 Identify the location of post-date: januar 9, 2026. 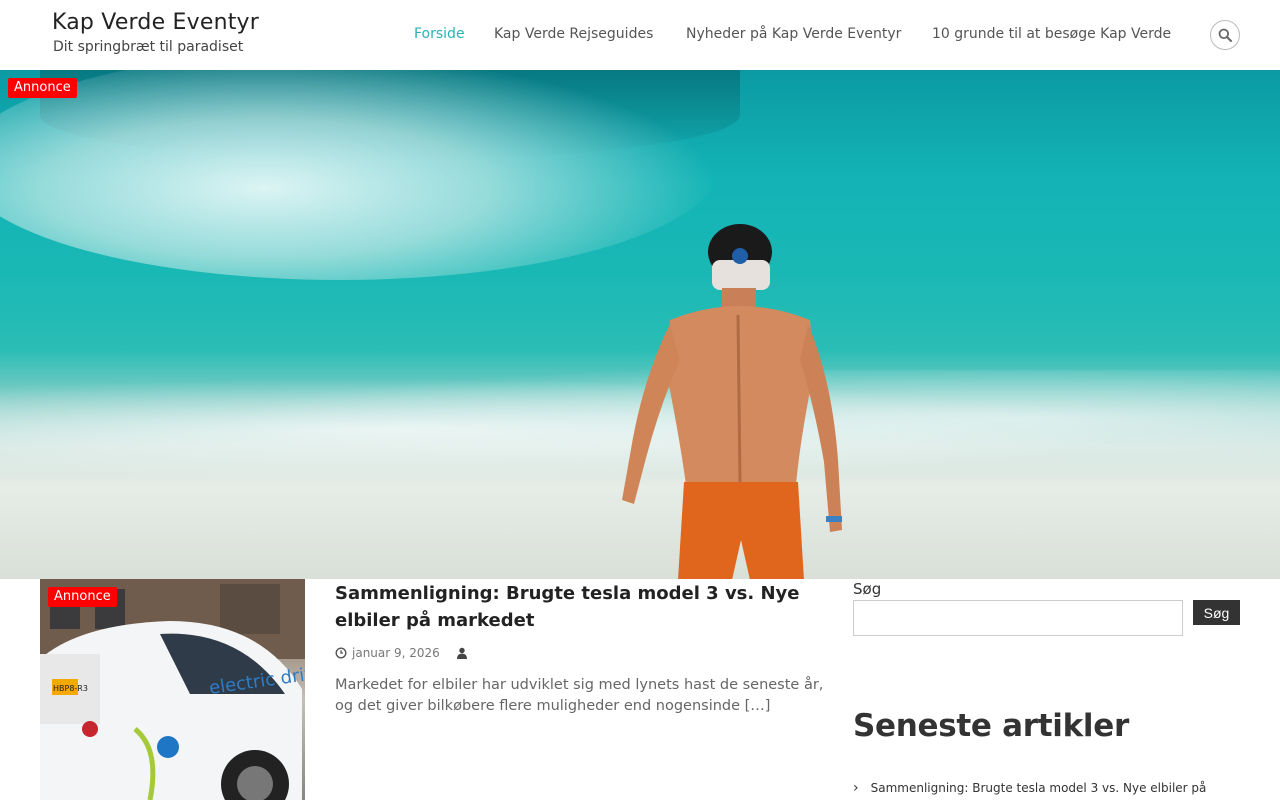
(396, 653).